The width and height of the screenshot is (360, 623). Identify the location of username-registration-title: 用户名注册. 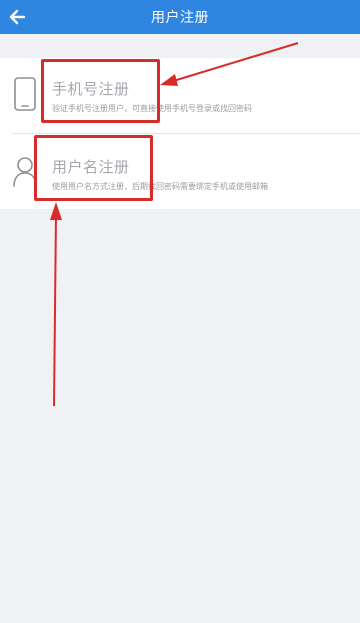
(91, 167).